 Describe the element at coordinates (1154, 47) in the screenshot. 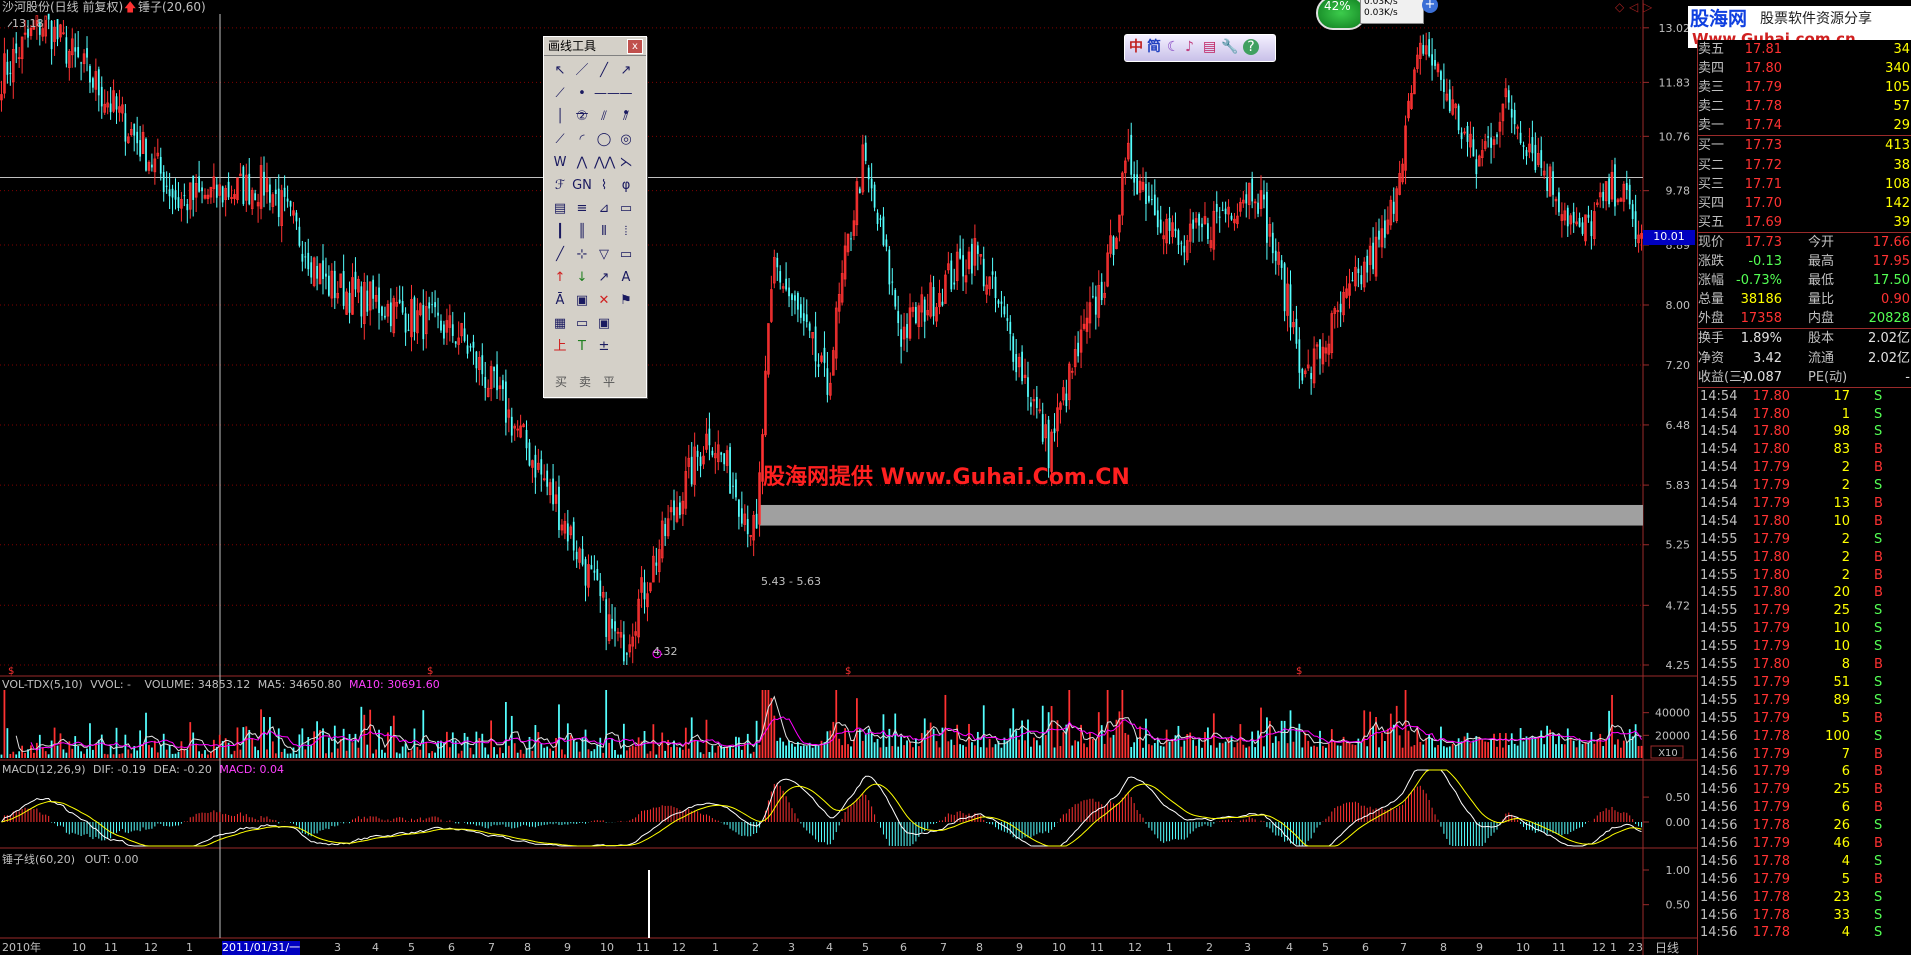

I see `toolbar-jian-icon: 简` at that location.